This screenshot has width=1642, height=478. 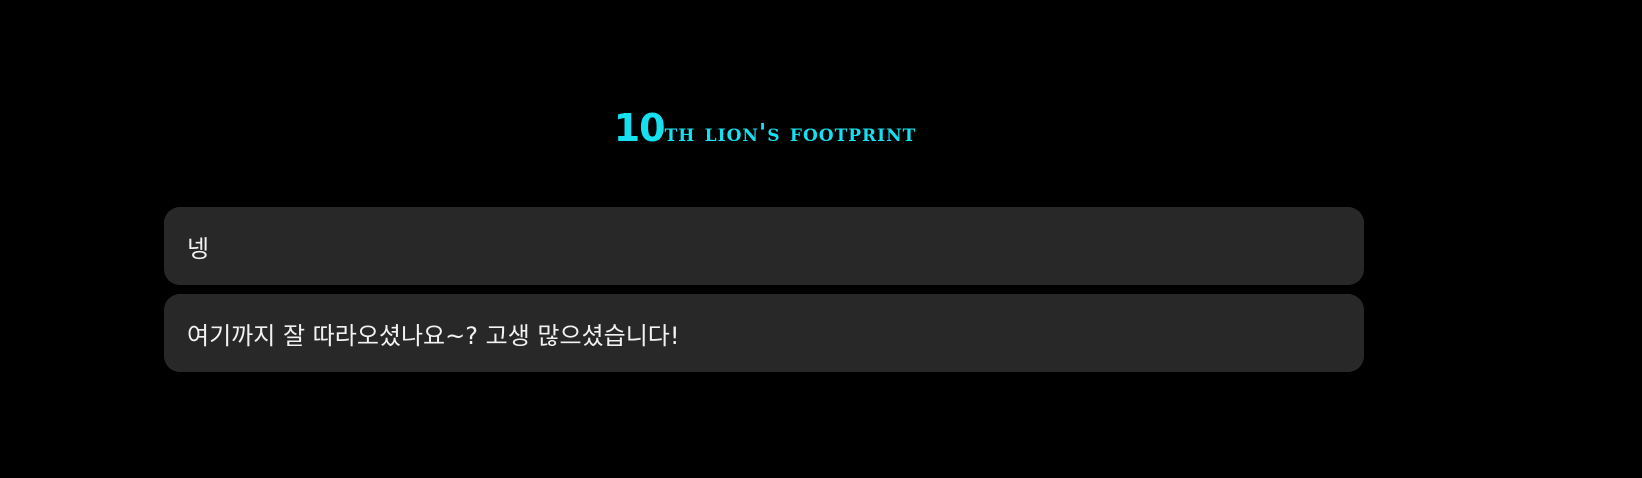 What do you see at coordinates (764, 333) in the screenshot?
I see `message-card: 여기까지 잘 따라오셨나요~? 고생 많으셨습니다!` at bounding box center [764, 333].